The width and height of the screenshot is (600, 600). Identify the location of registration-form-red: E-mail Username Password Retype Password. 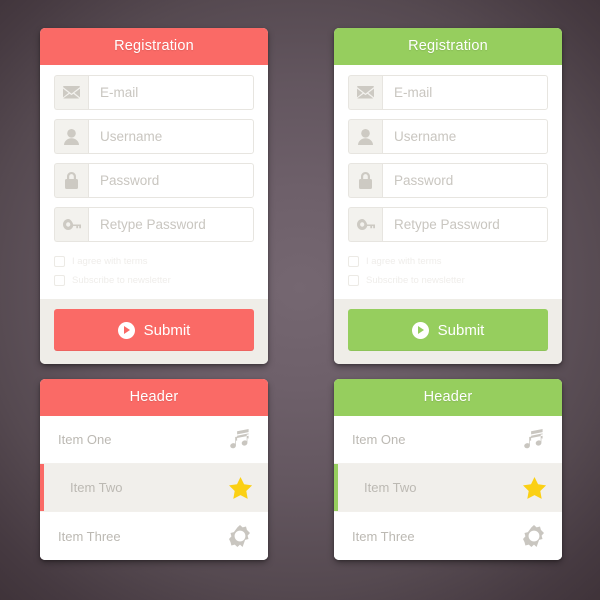
(154, 182).